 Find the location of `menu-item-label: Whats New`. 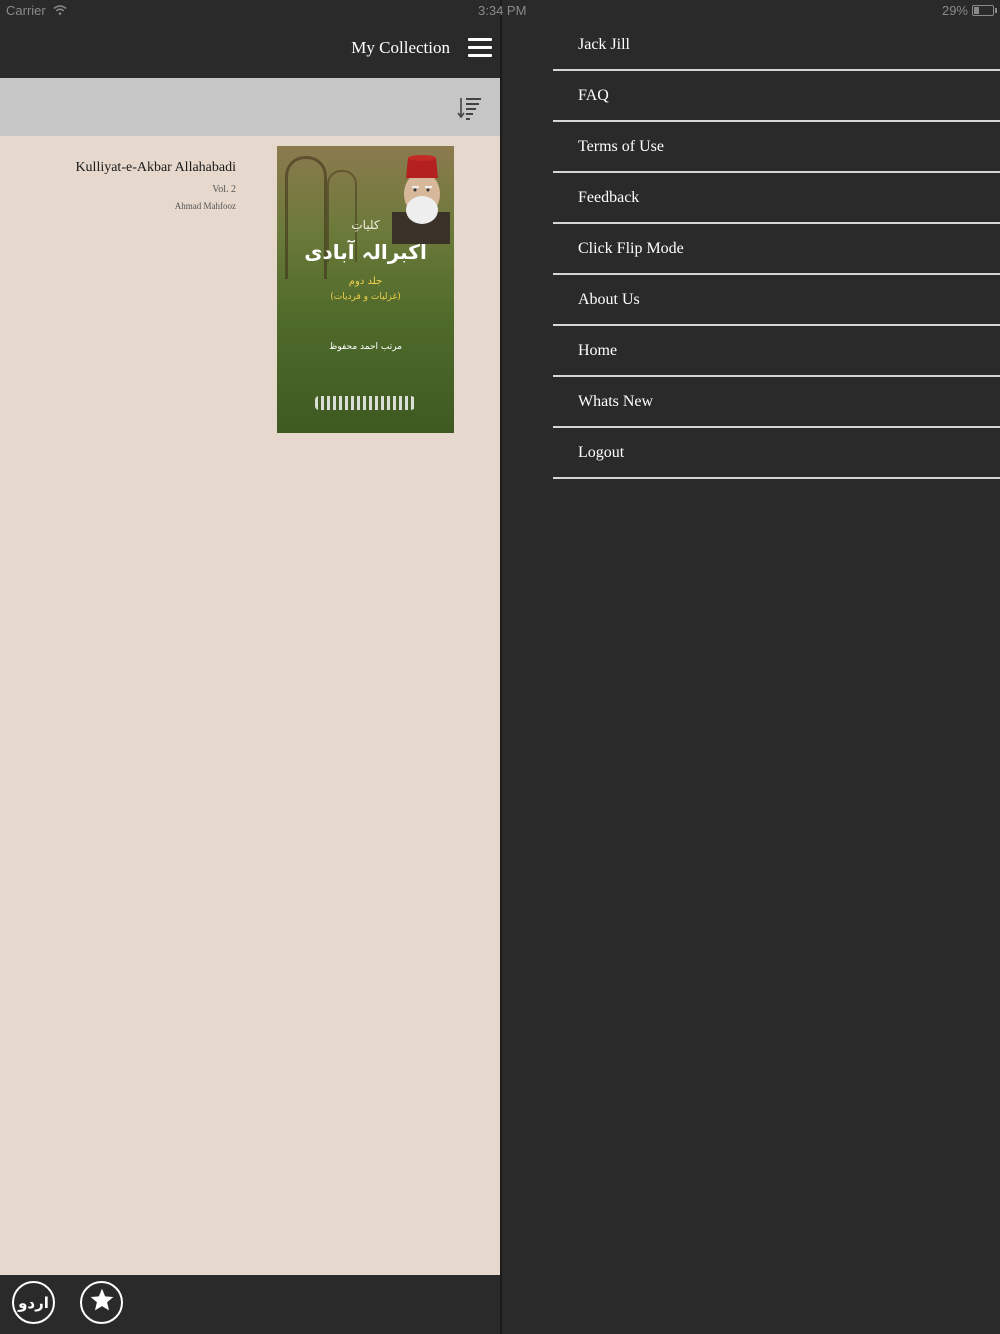

menu-item-label: Whats New is located at coordinates (616, 401).